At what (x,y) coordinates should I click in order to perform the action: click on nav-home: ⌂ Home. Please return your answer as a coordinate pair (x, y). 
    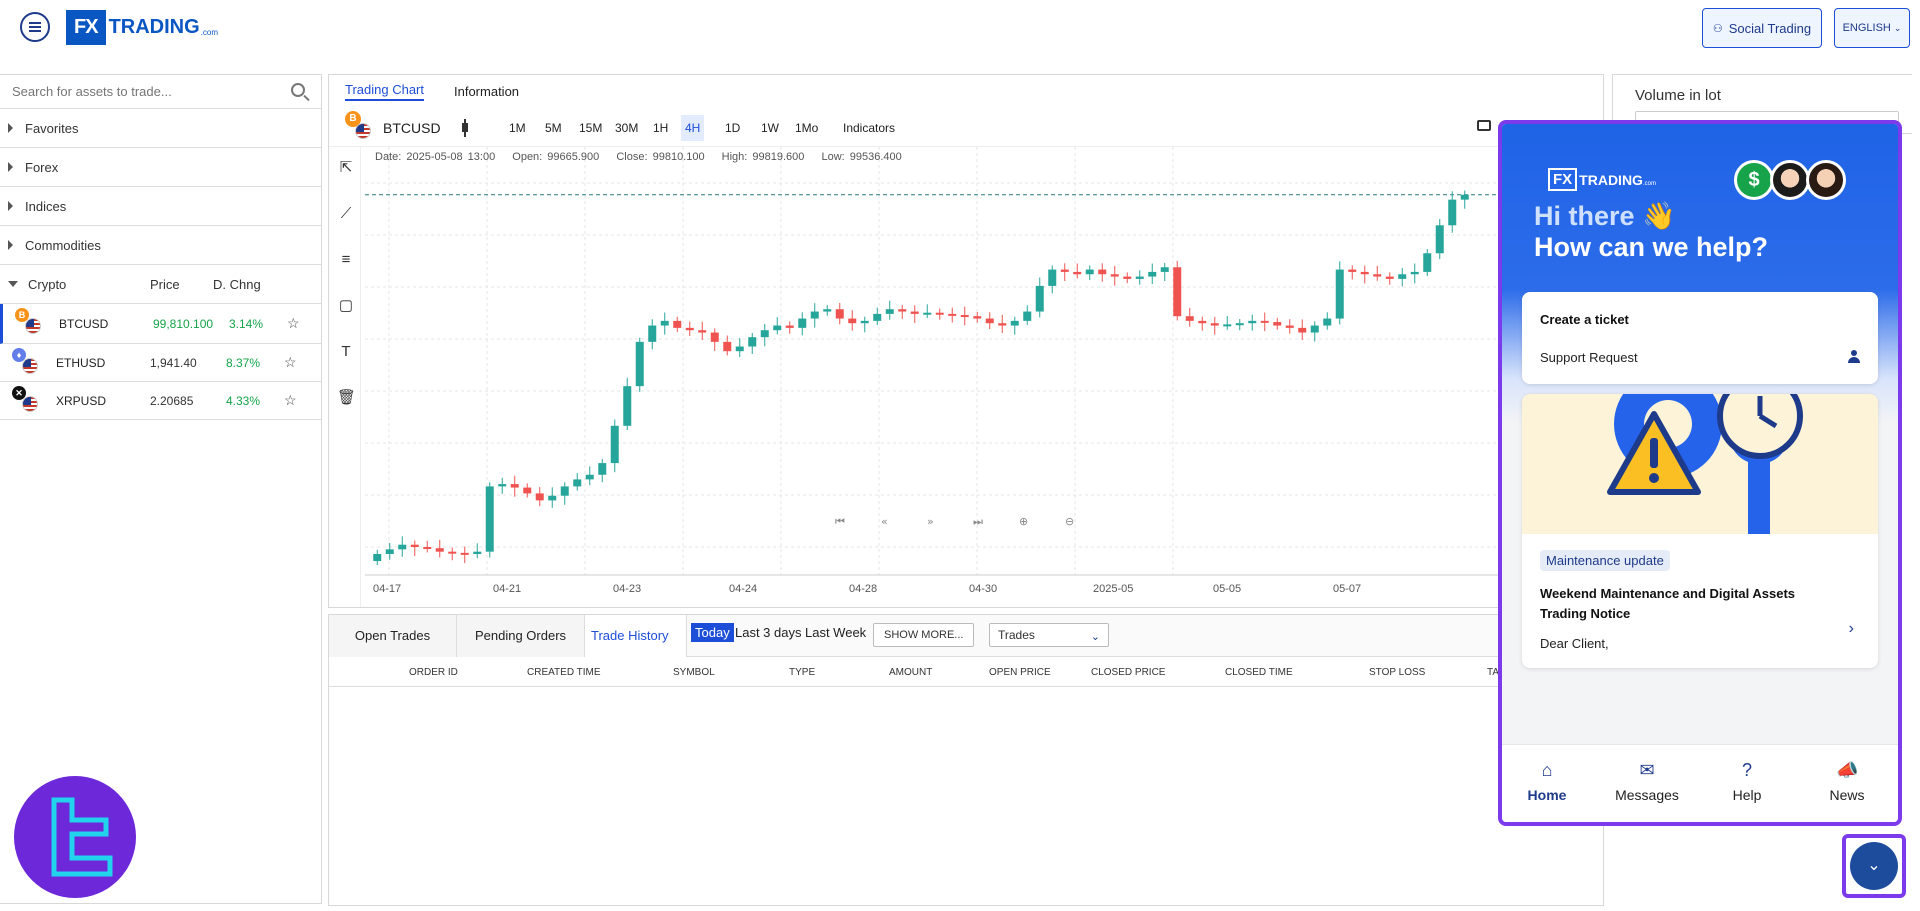
    Looking at the image, I should click on (1547, 781).